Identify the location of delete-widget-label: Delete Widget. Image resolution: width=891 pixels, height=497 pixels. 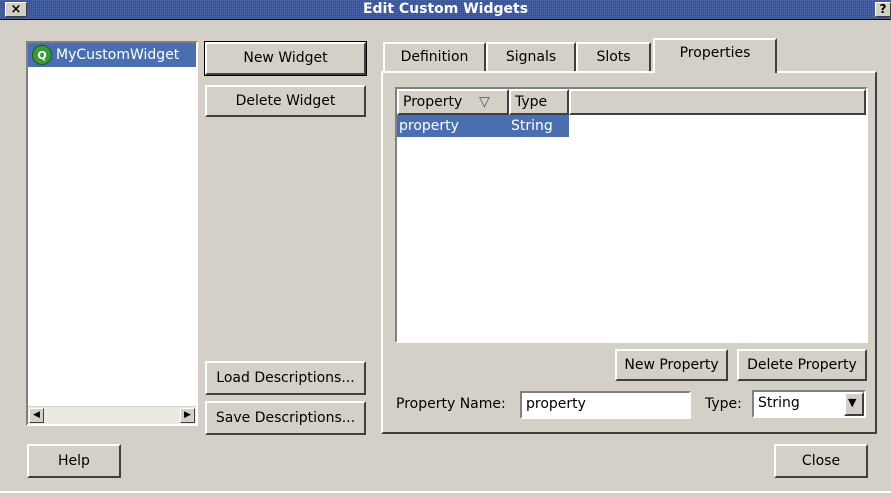
(285, 101).